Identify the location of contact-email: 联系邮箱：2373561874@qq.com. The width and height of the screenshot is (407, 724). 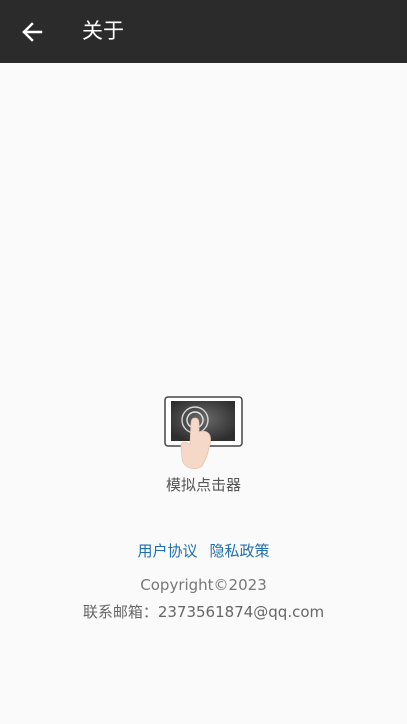
(203, 612).